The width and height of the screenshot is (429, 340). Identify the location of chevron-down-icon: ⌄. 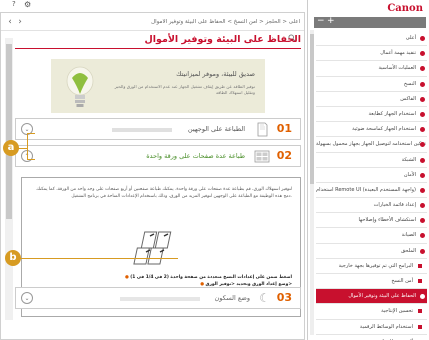
(27, 298).